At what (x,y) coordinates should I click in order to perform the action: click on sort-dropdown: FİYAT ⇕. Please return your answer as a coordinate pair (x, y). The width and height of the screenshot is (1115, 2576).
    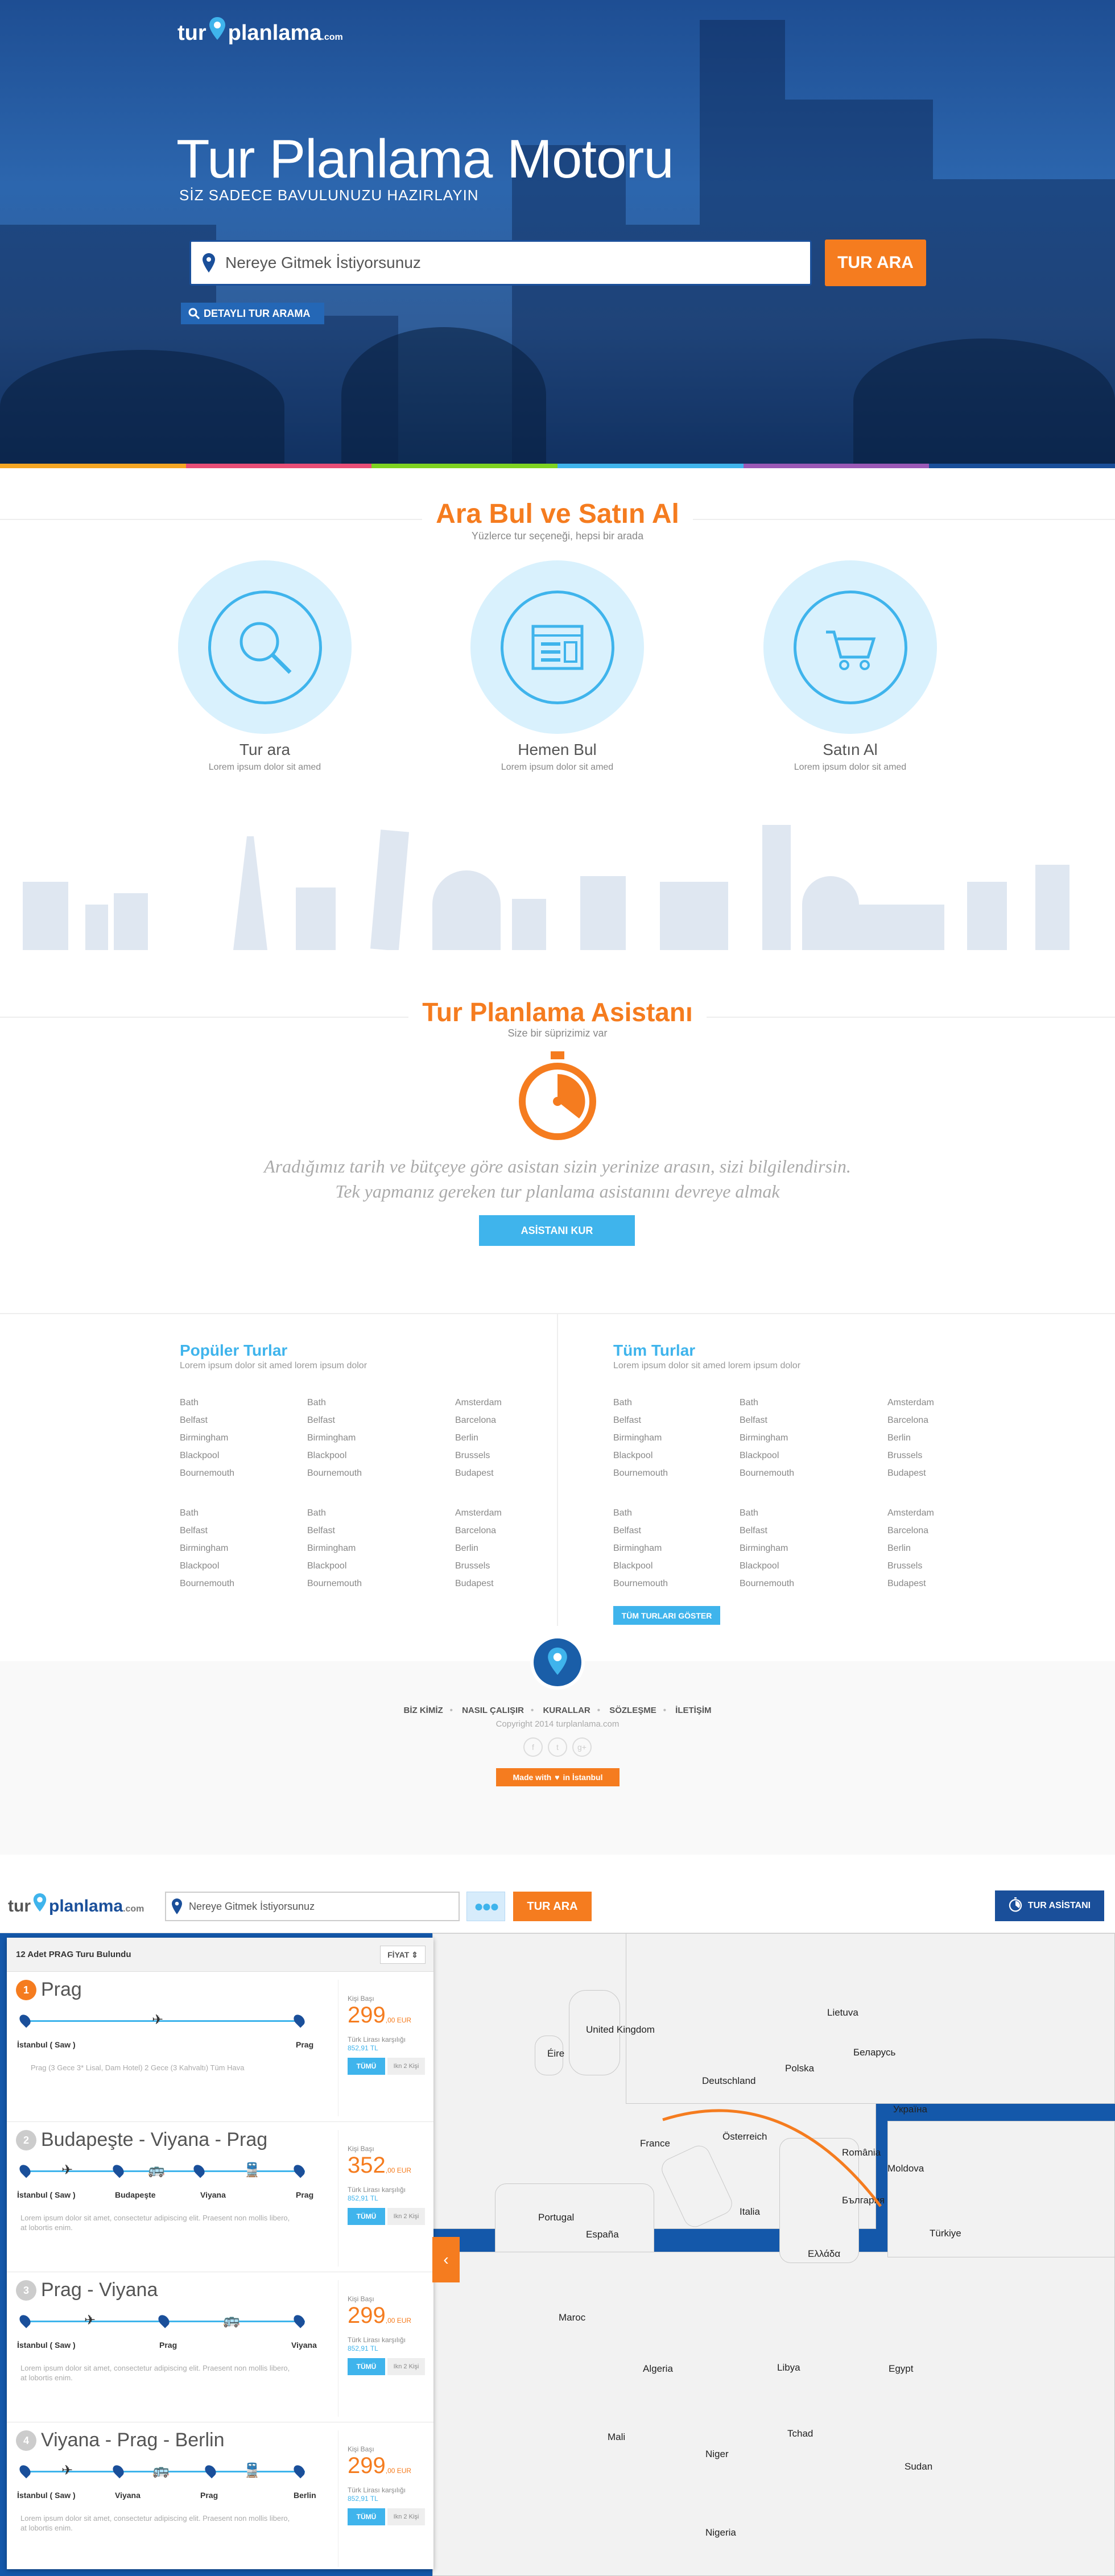
    Looking at the image, I should click on (403, 1955).